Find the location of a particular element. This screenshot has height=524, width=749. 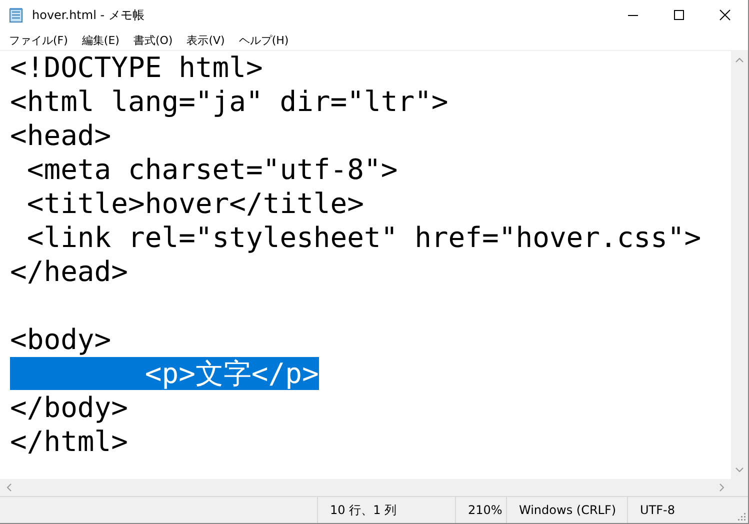

scroll-right-icon is located at coordinates (722, 487).